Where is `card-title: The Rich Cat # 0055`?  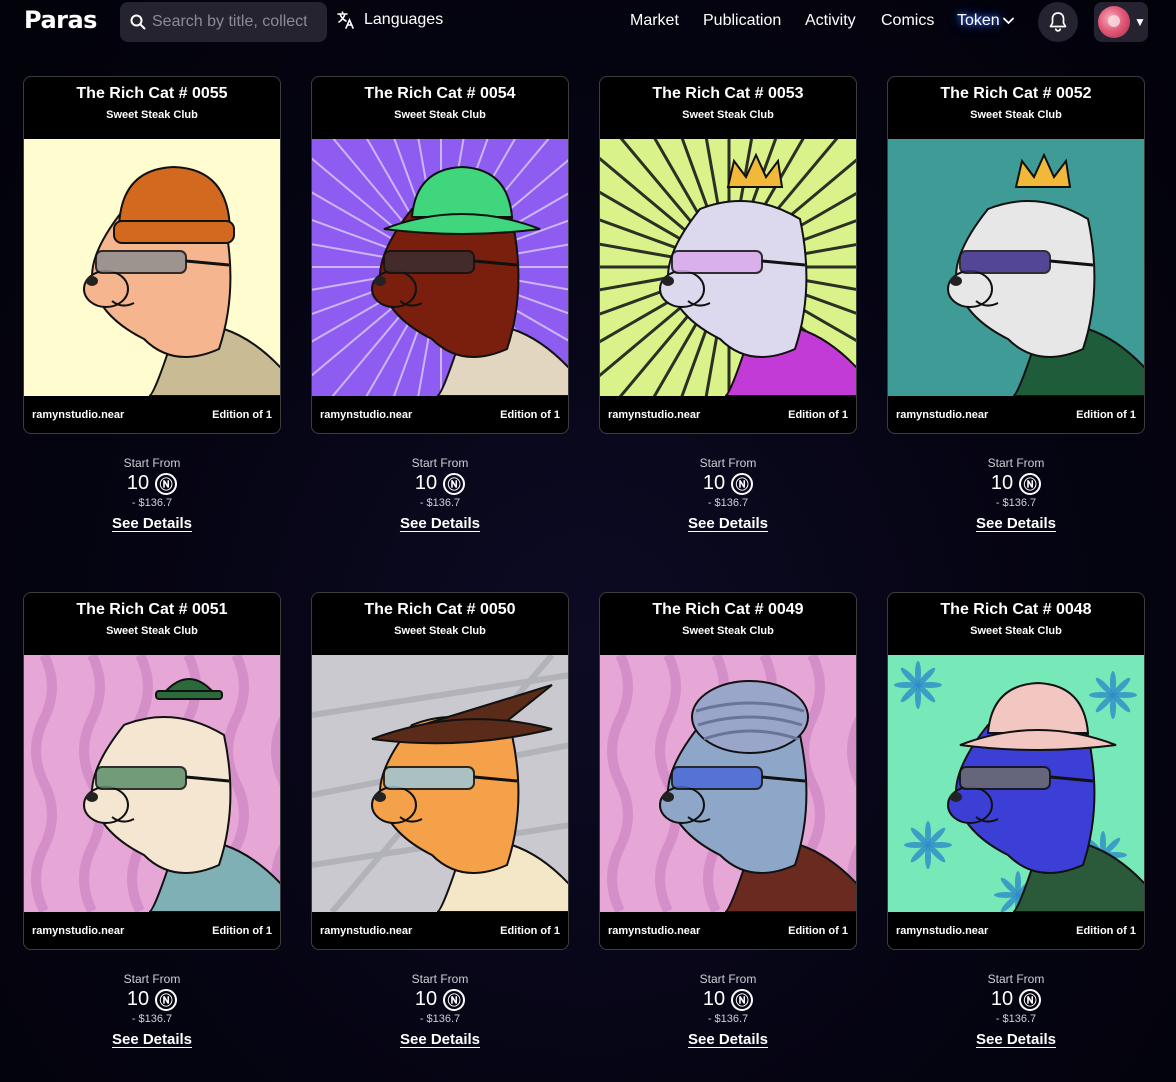 card-title: The Rich Cat # 0055 is located at coordinates (152, 93).